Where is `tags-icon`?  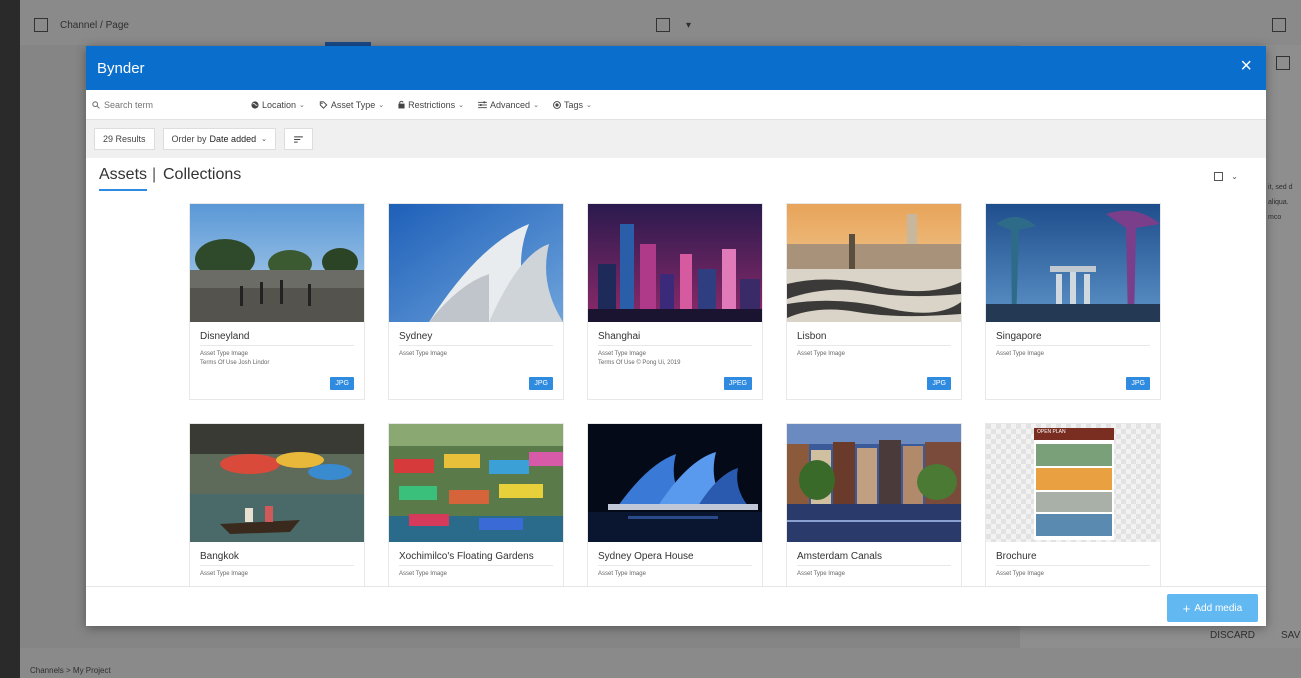
tags-icon is located at coordinates (557, 104).